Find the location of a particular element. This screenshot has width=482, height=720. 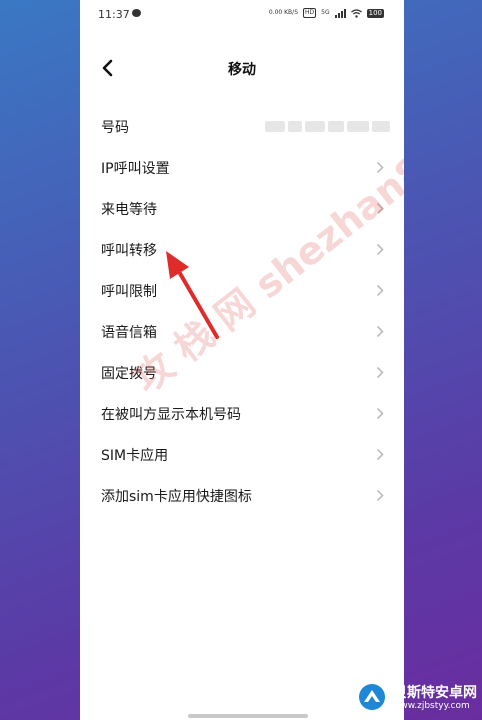

status-bar: 11:37 0.00 KB/S HD 5G 100 is located at coordinates (242, 15).